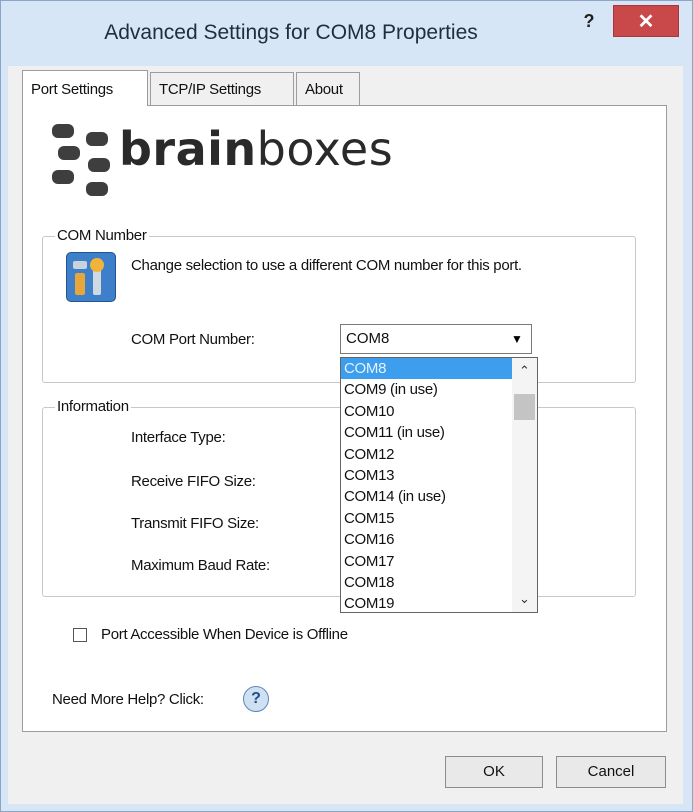 This screenshot has width=693, height=812. I want to click on cancel-button: Cancel, so click(611, 772).